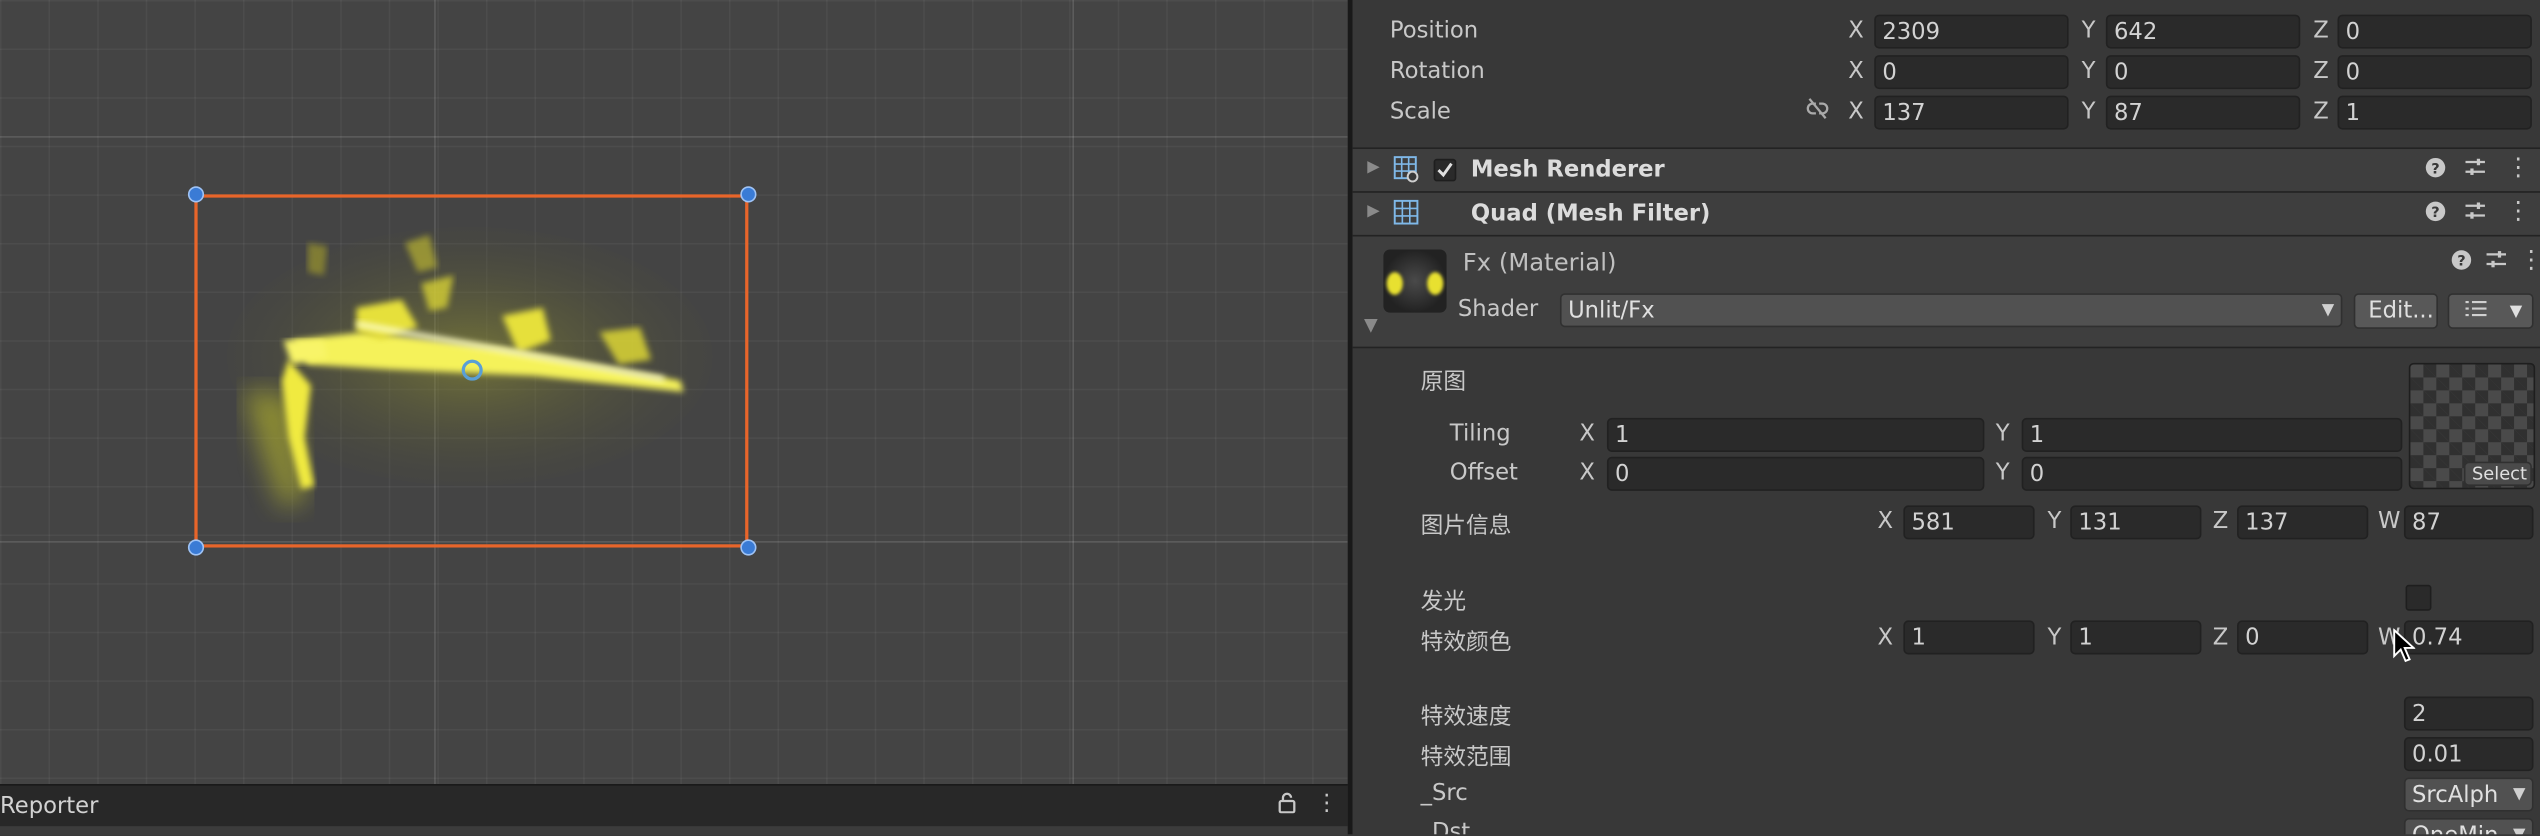 The height and width of the screenshot is (836, 2540). I want to click on rotation-z-label: Z, so click(2321, 71).